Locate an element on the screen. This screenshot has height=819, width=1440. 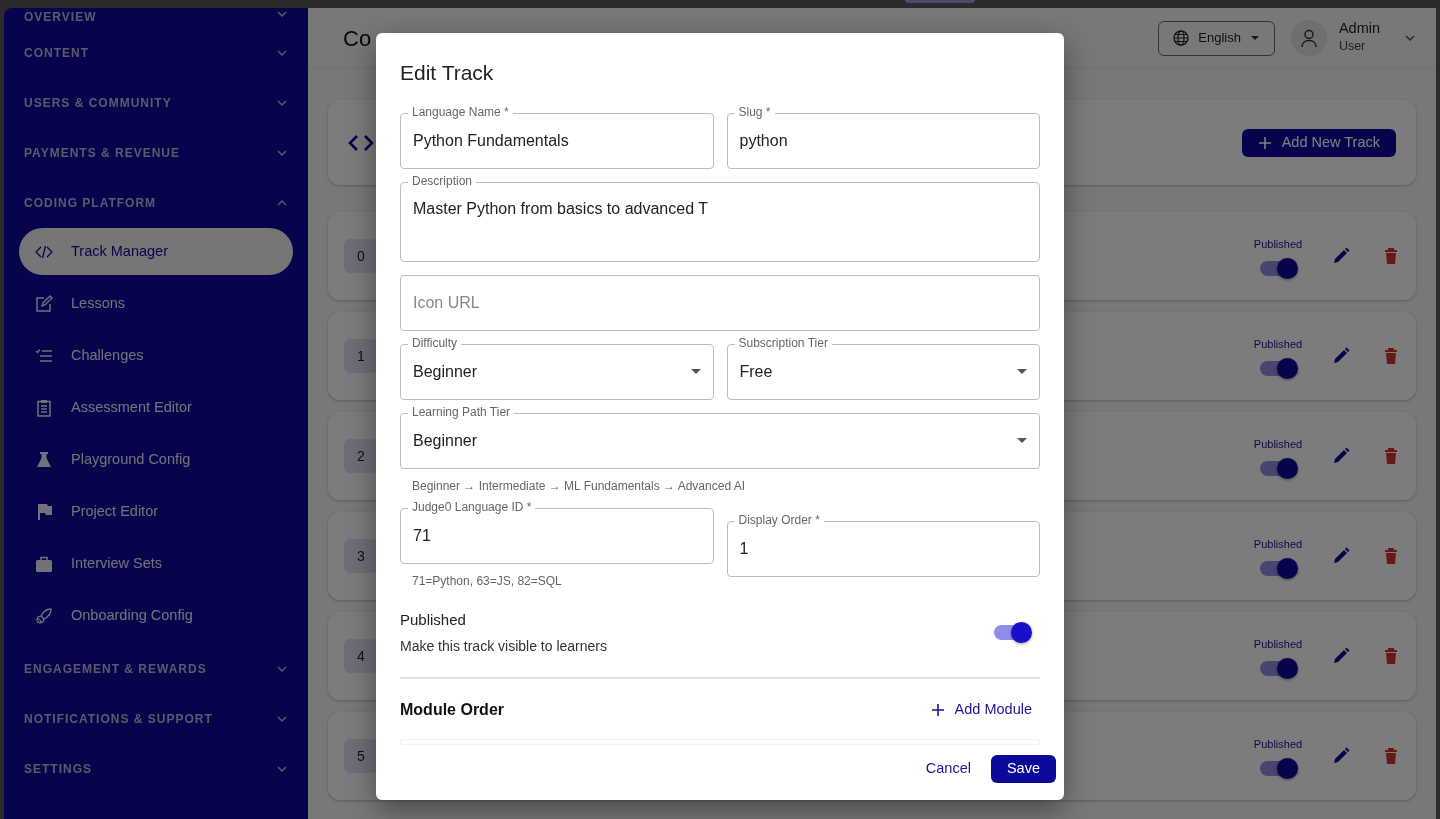
setting-description: Make this track visible to learners is located at coordinates (503, 646).